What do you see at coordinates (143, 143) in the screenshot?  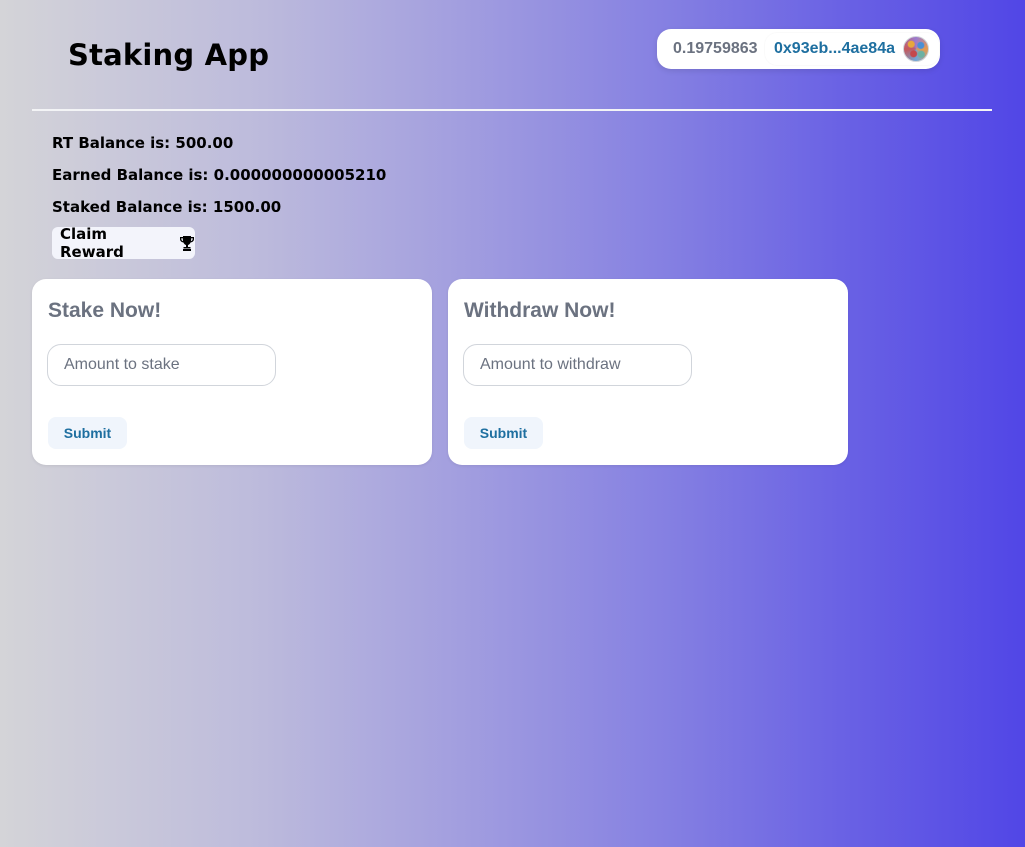 I see `rt-balance: RT Balance is: 500.00` at bounding box center [143, 143].